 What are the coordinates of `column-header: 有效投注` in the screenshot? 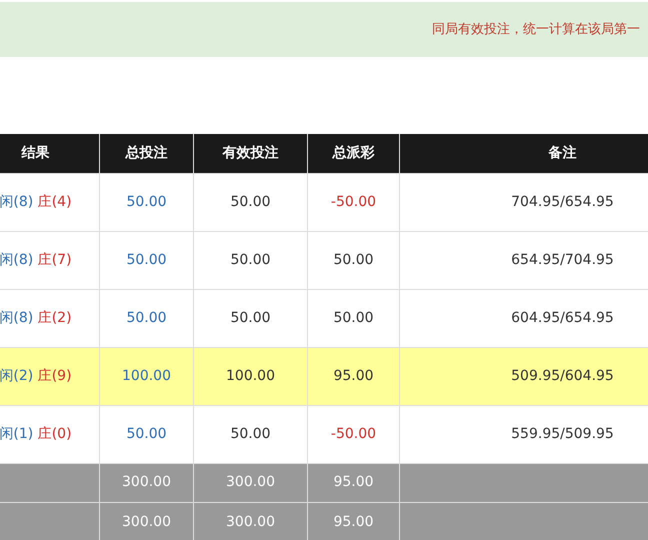 It's located at (251, 153).